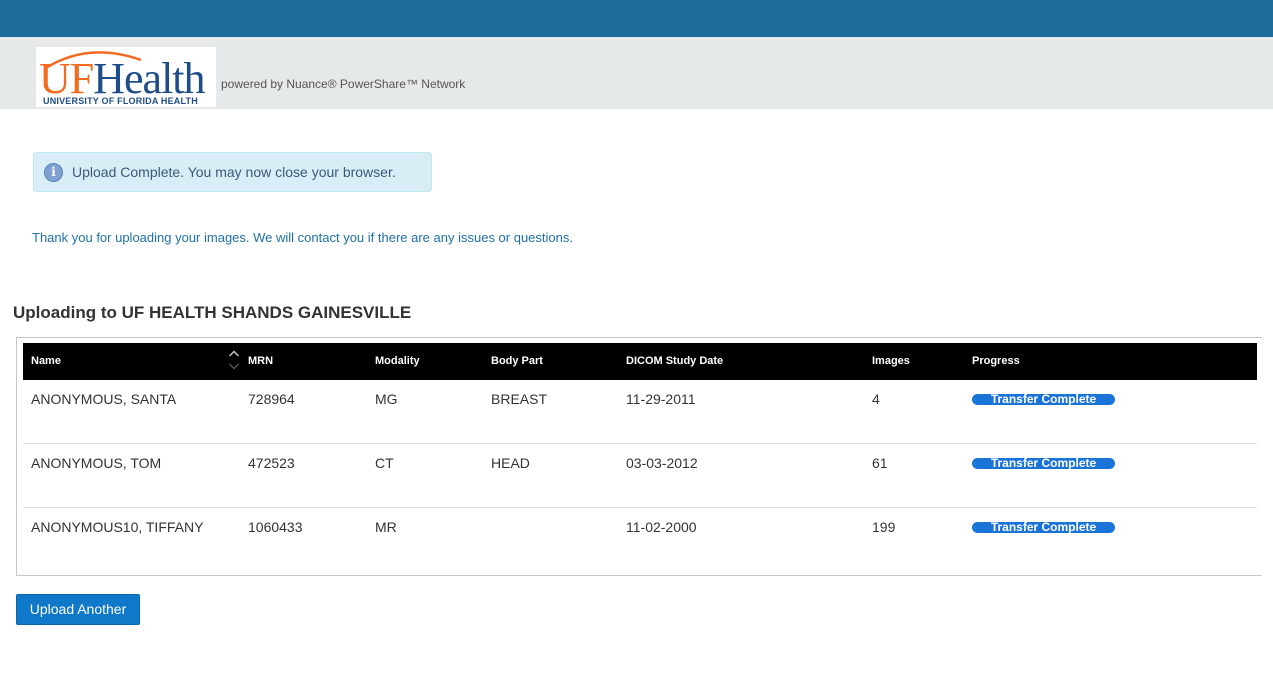 This screenshot has height=698, width=1273. Describe the element at coordinates (271, 463) in the screenshot. I see `cell-mrn: 472523` at that location.